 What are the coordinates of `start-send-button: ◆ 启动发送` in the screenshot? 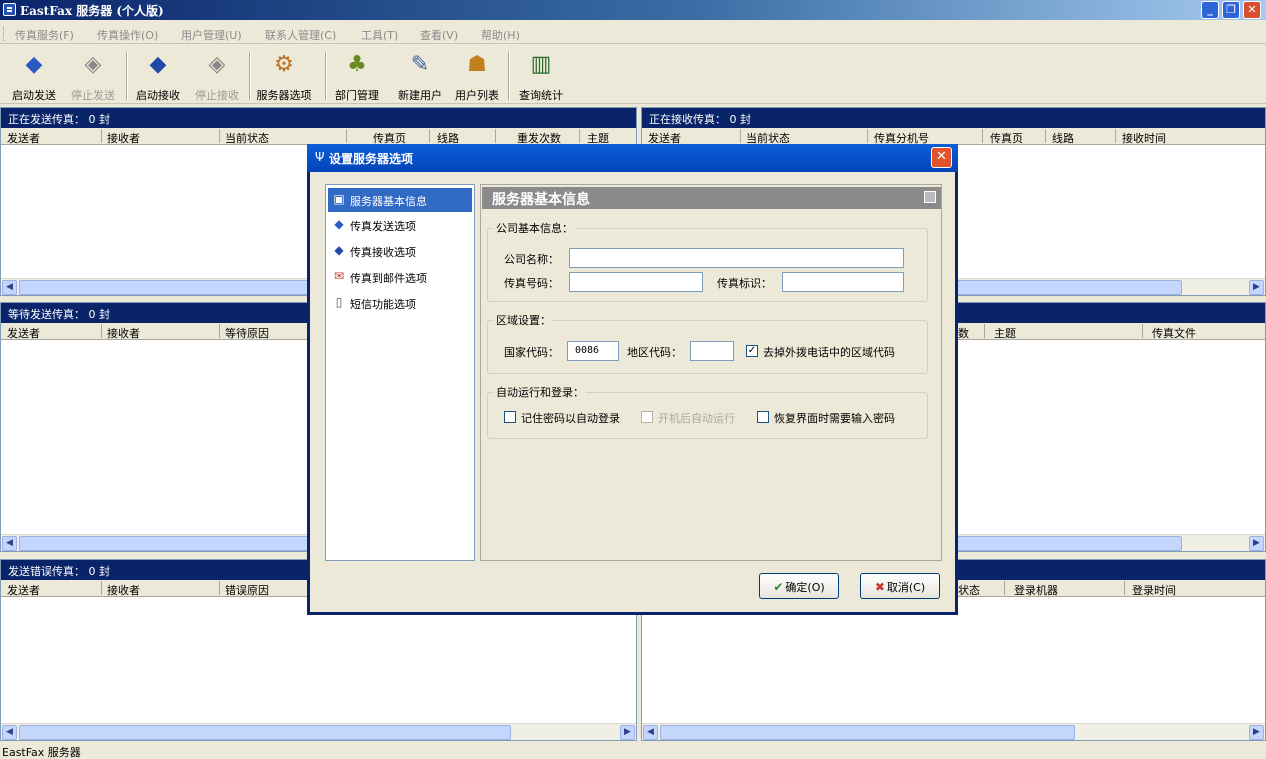 It's located at (34, 76).